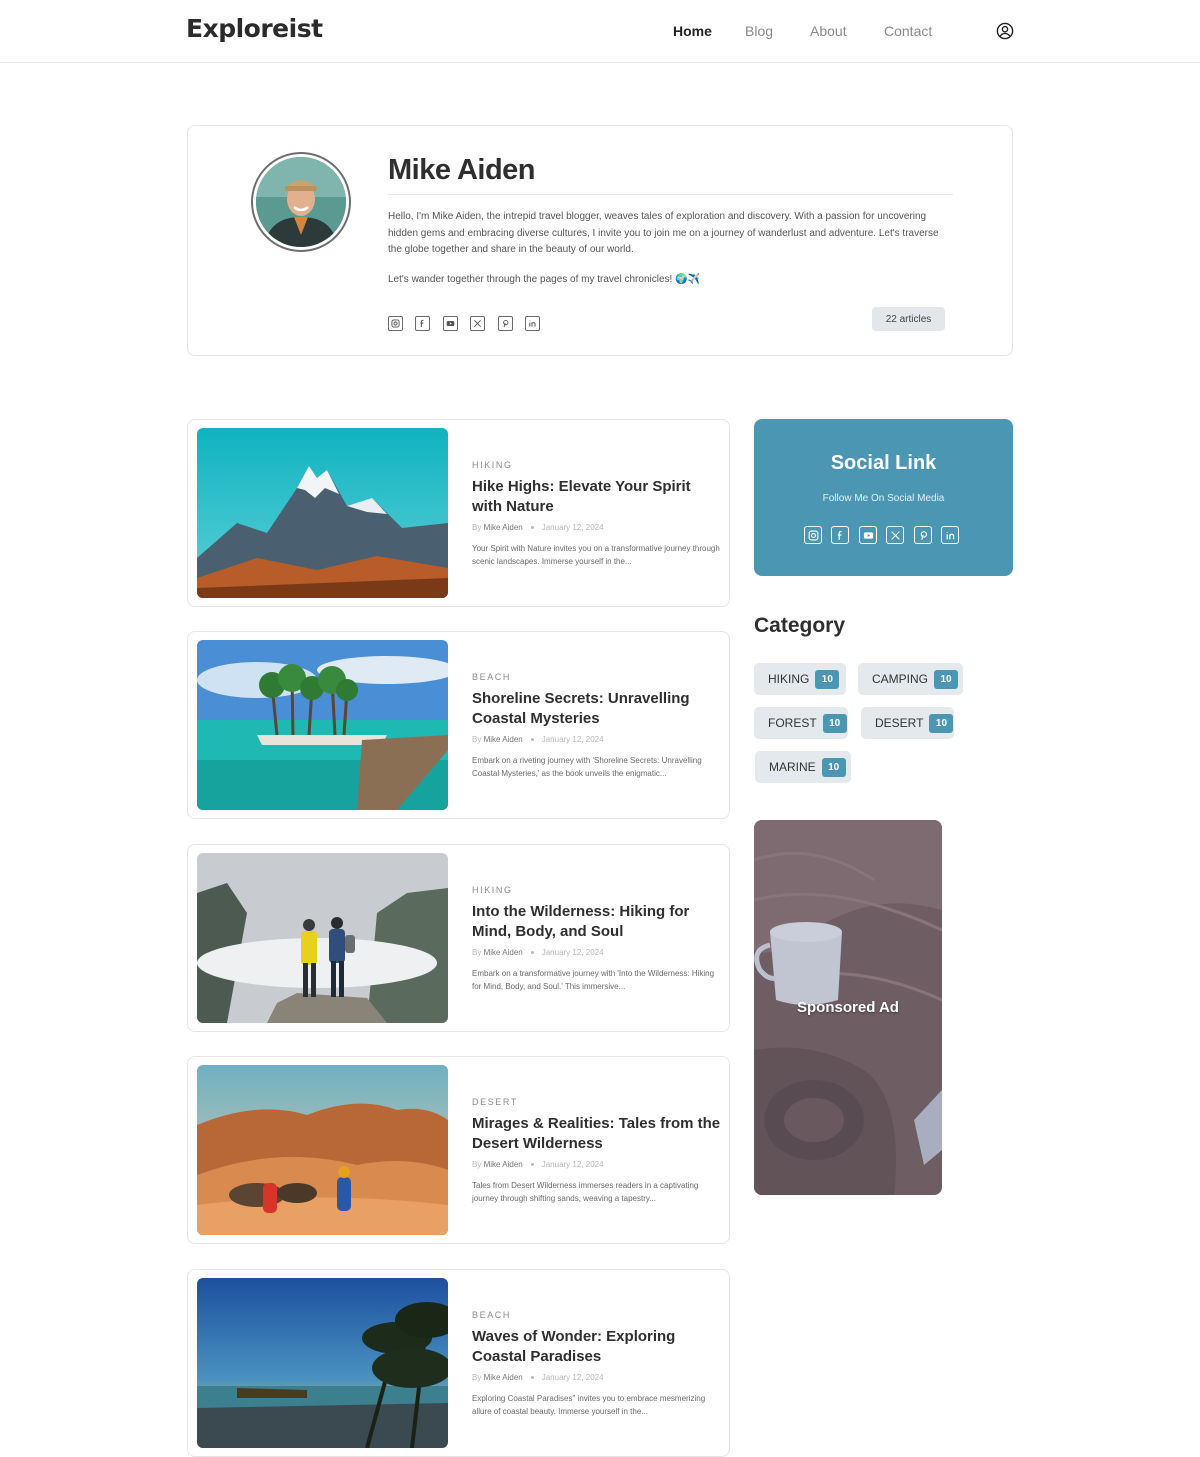 This screenshot has height=1457, width=1200. Describe the element at coordinates (670, 194) in the screenshot. I see `divider` at that location.